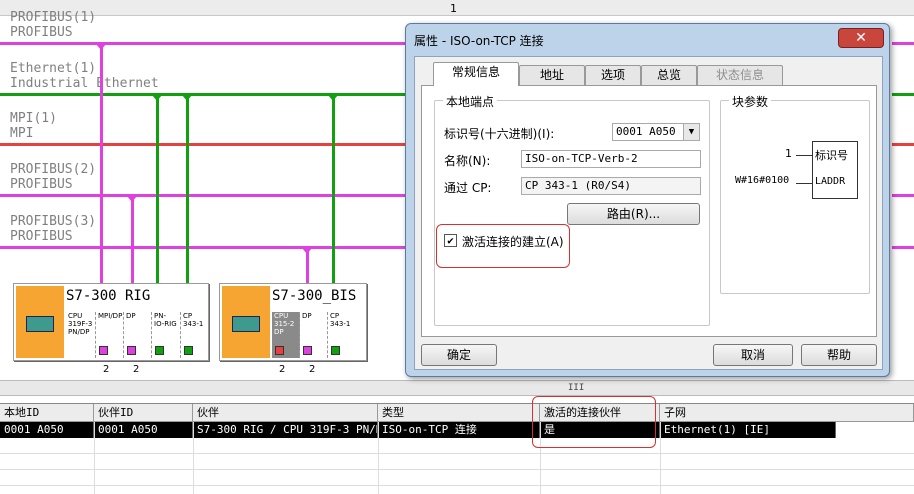 The image size is (914, 494). Describe the element at coordinates (499, 134) in the screenshot. I see `id-label: 标识号(十六进制)(I):` at that location.